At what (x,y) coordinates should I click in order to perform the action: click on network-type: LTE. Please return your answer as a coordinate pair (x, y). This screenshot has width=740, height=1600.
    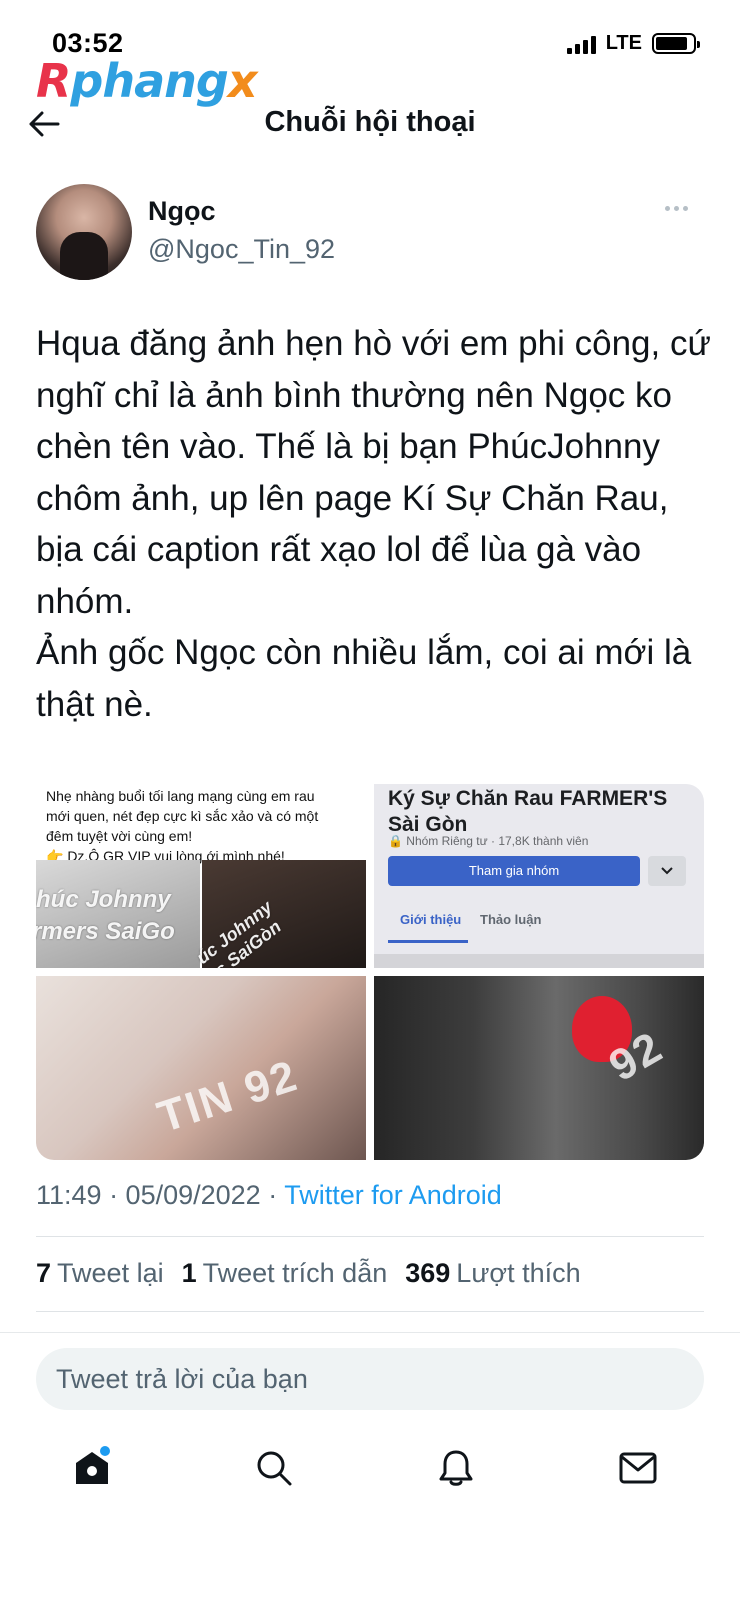
    Looking at the image, I should click on (623, 43).